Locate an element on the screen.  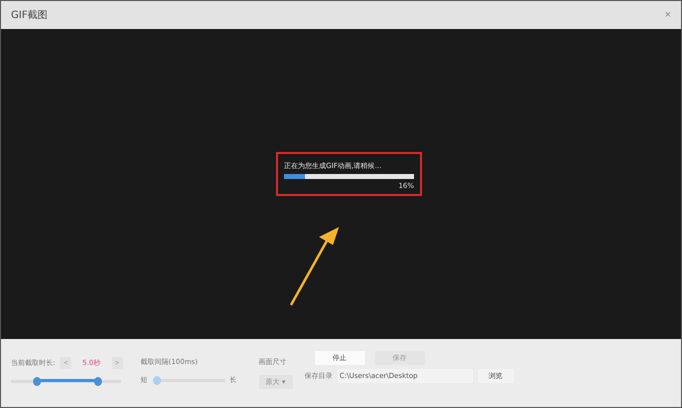
window-title: GIF截图 is located at coordinates (29, 15).